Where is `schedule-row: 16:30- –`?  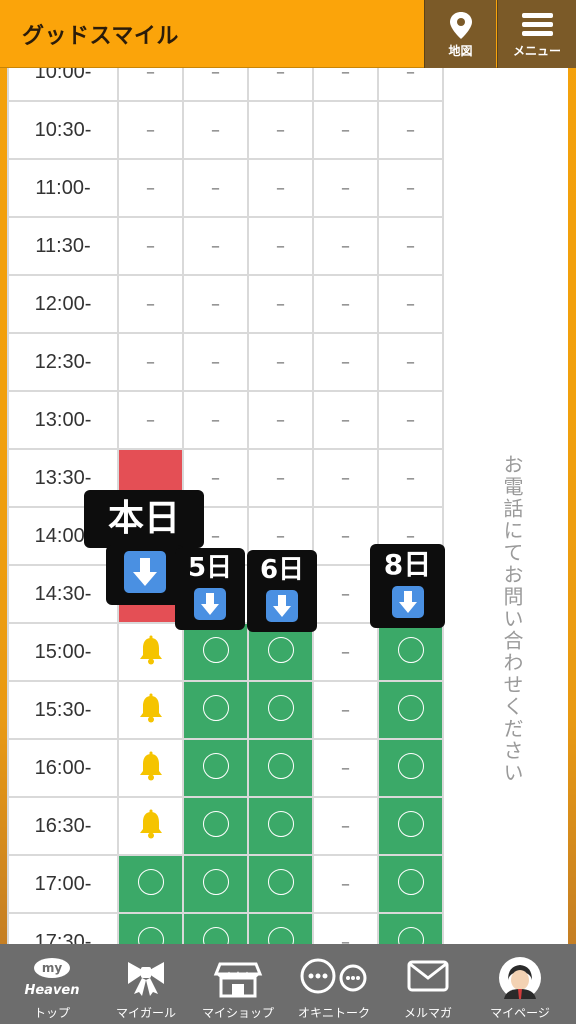
schedule-row: 16:30- – is located at coordinates (225, 826).